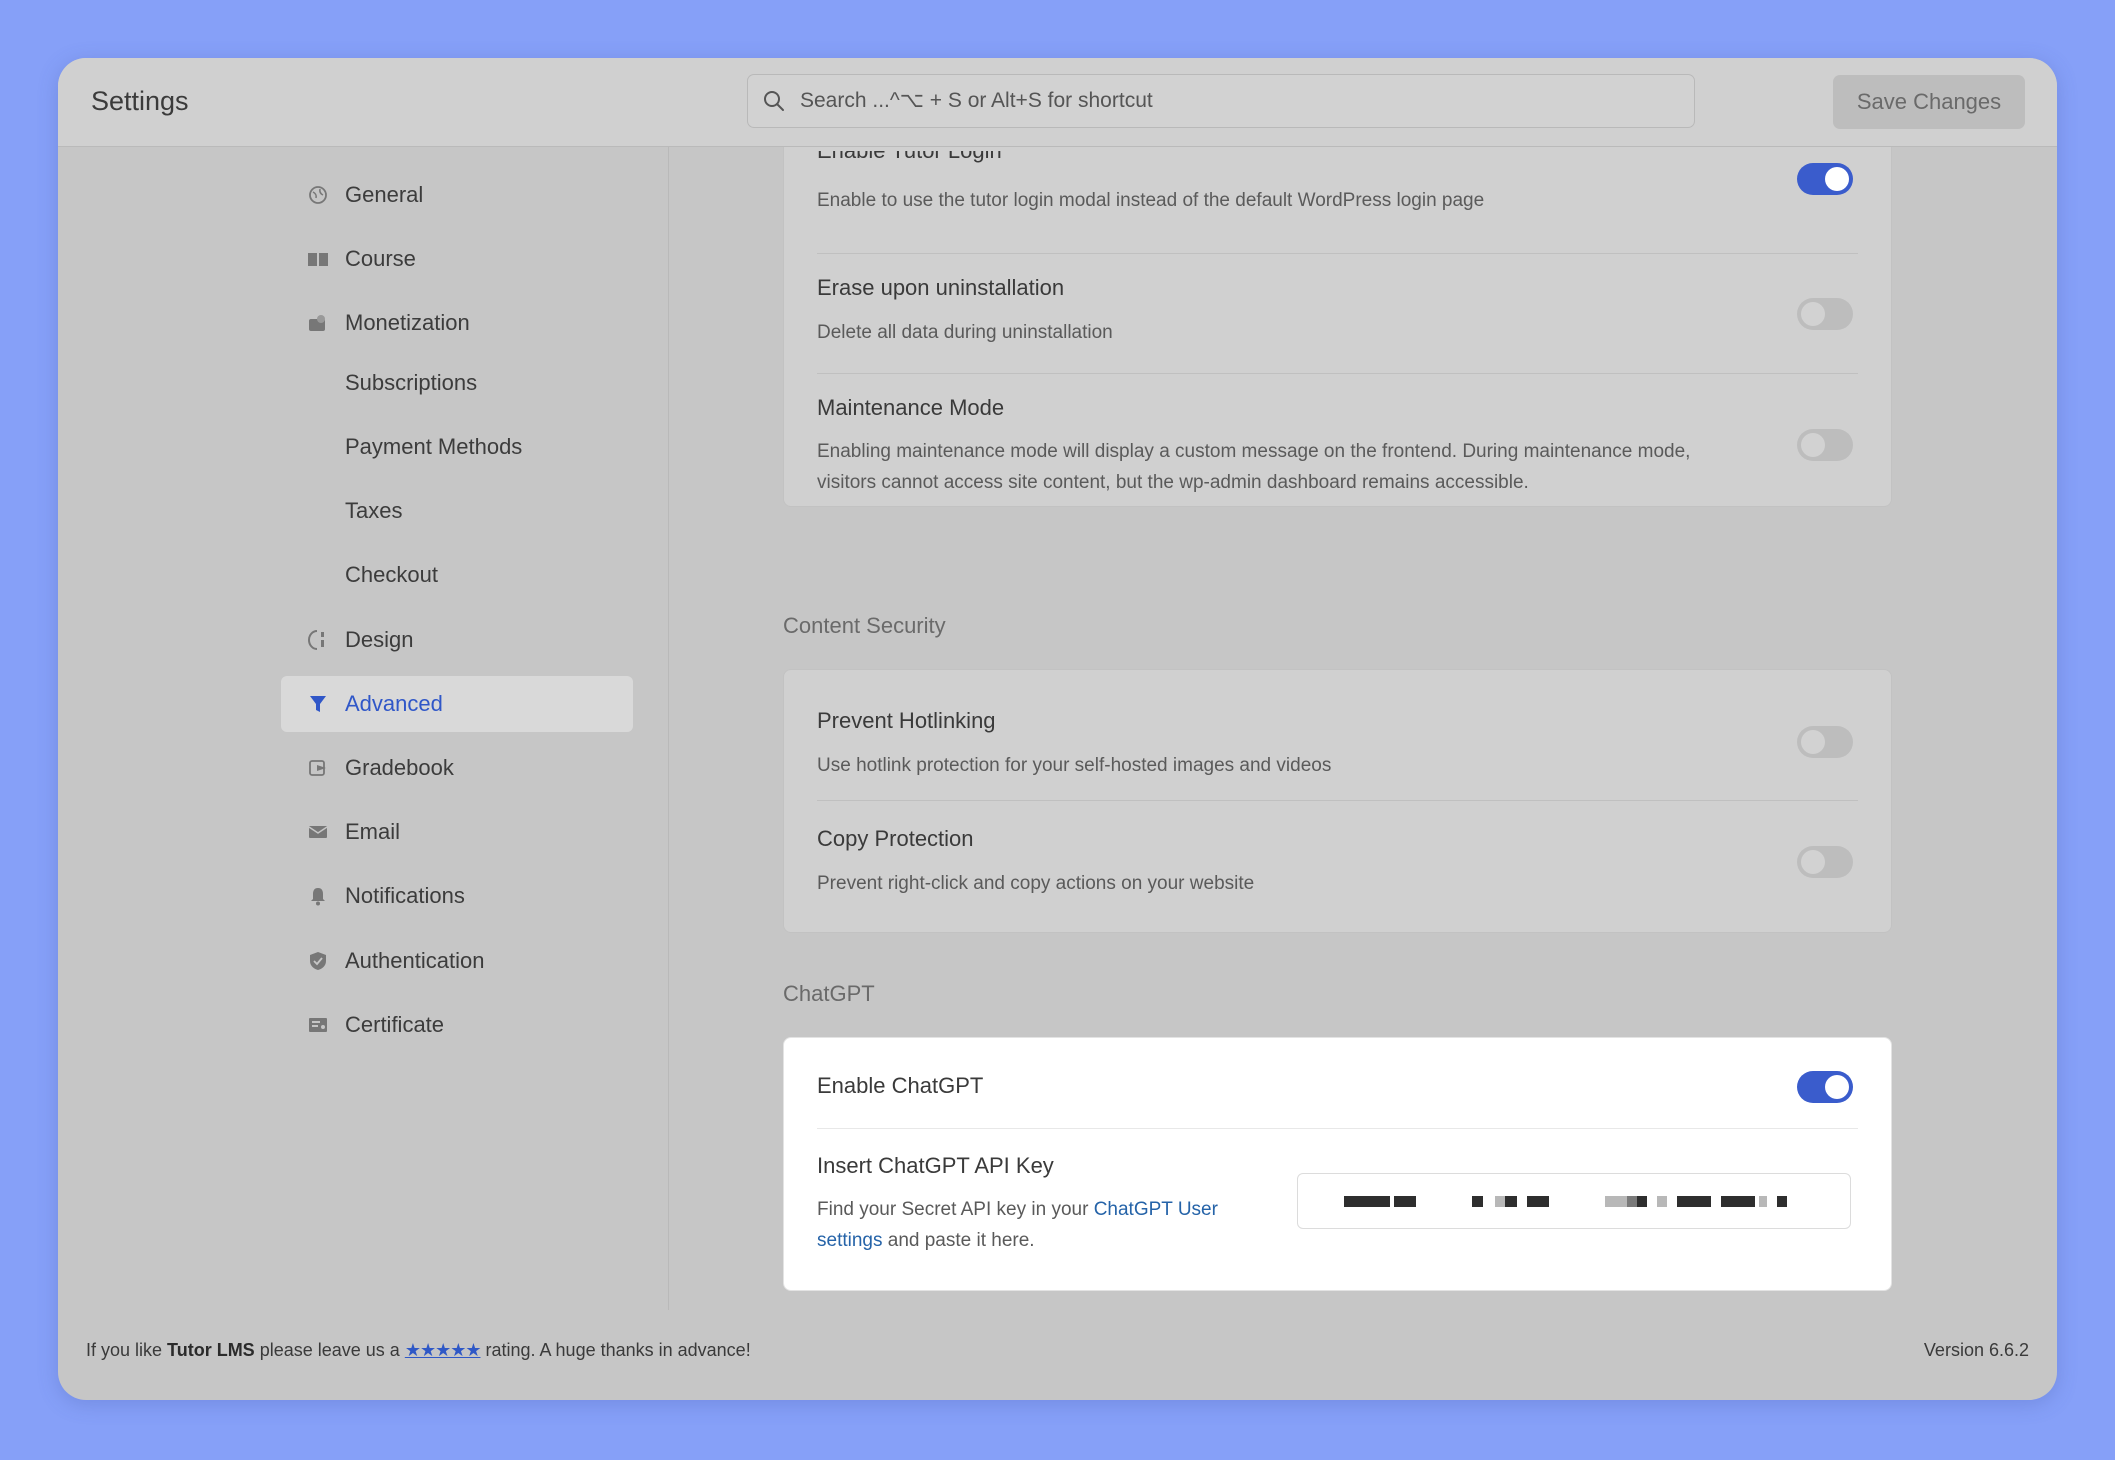  Describe the element at coordinates (457, 832) in the screenshot. I see `sidebar-item-email: Email` at that location.